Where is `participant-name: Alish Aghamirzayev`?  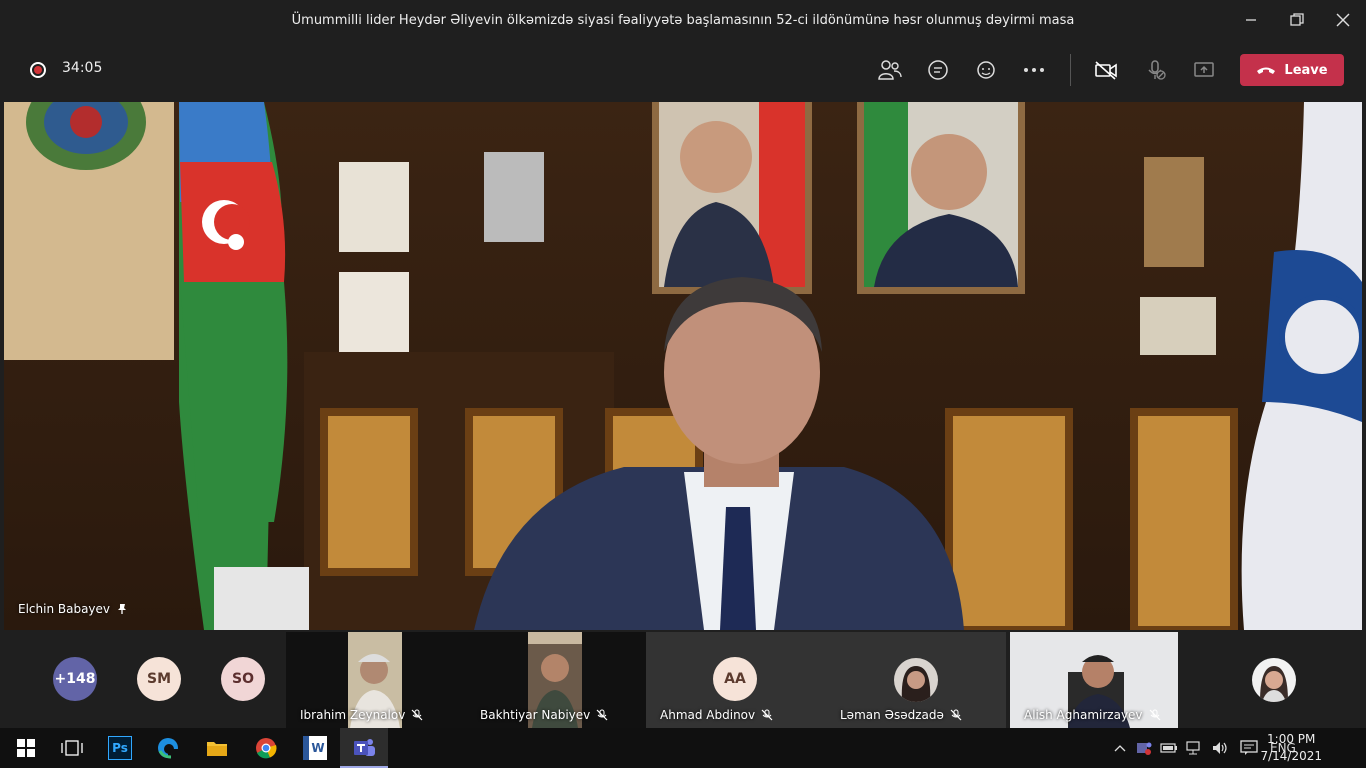 participant-name: Alish Aghamirzayev is located at coordinates (1083, 715).